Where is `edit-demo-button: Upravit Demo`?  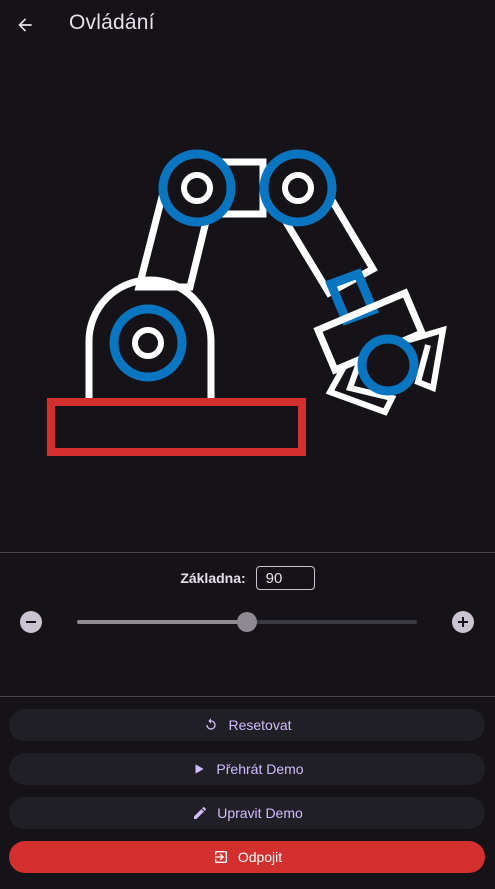
edit-demo-button: Upravit Demo is located at coordinates (247, 813).